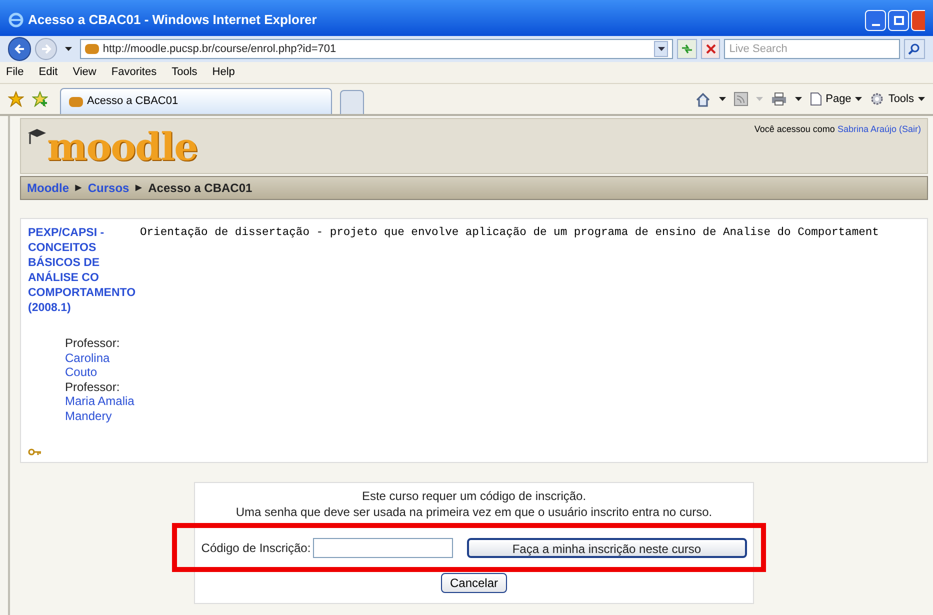 This screenshot has width=933, height=615. Describe the element at coordinates (474, 512) in the screenshot. I see `enrol-message-text: Uma senha que deve ser usada na primeira vez em que o usuário inscrito entra no curso.` at that location.